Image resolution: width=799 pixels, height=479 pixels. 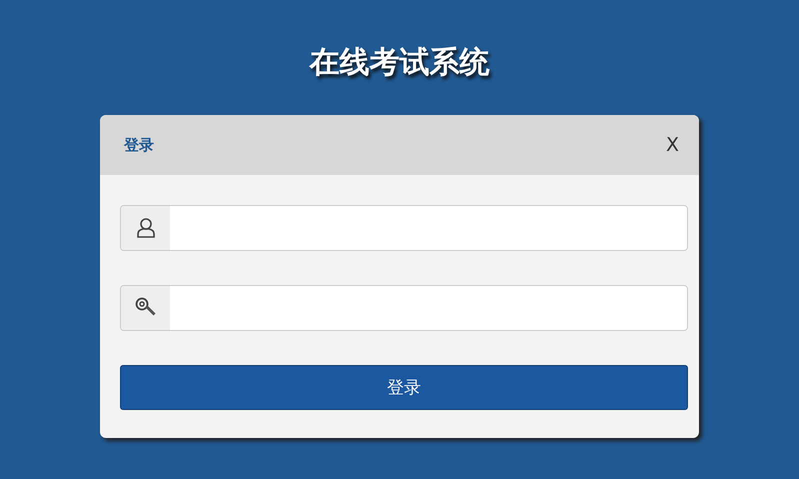 What do you see at coordinates (404, 387) in the screenshot?
I see `login-button: 登录` at bounding box center [404, 387].